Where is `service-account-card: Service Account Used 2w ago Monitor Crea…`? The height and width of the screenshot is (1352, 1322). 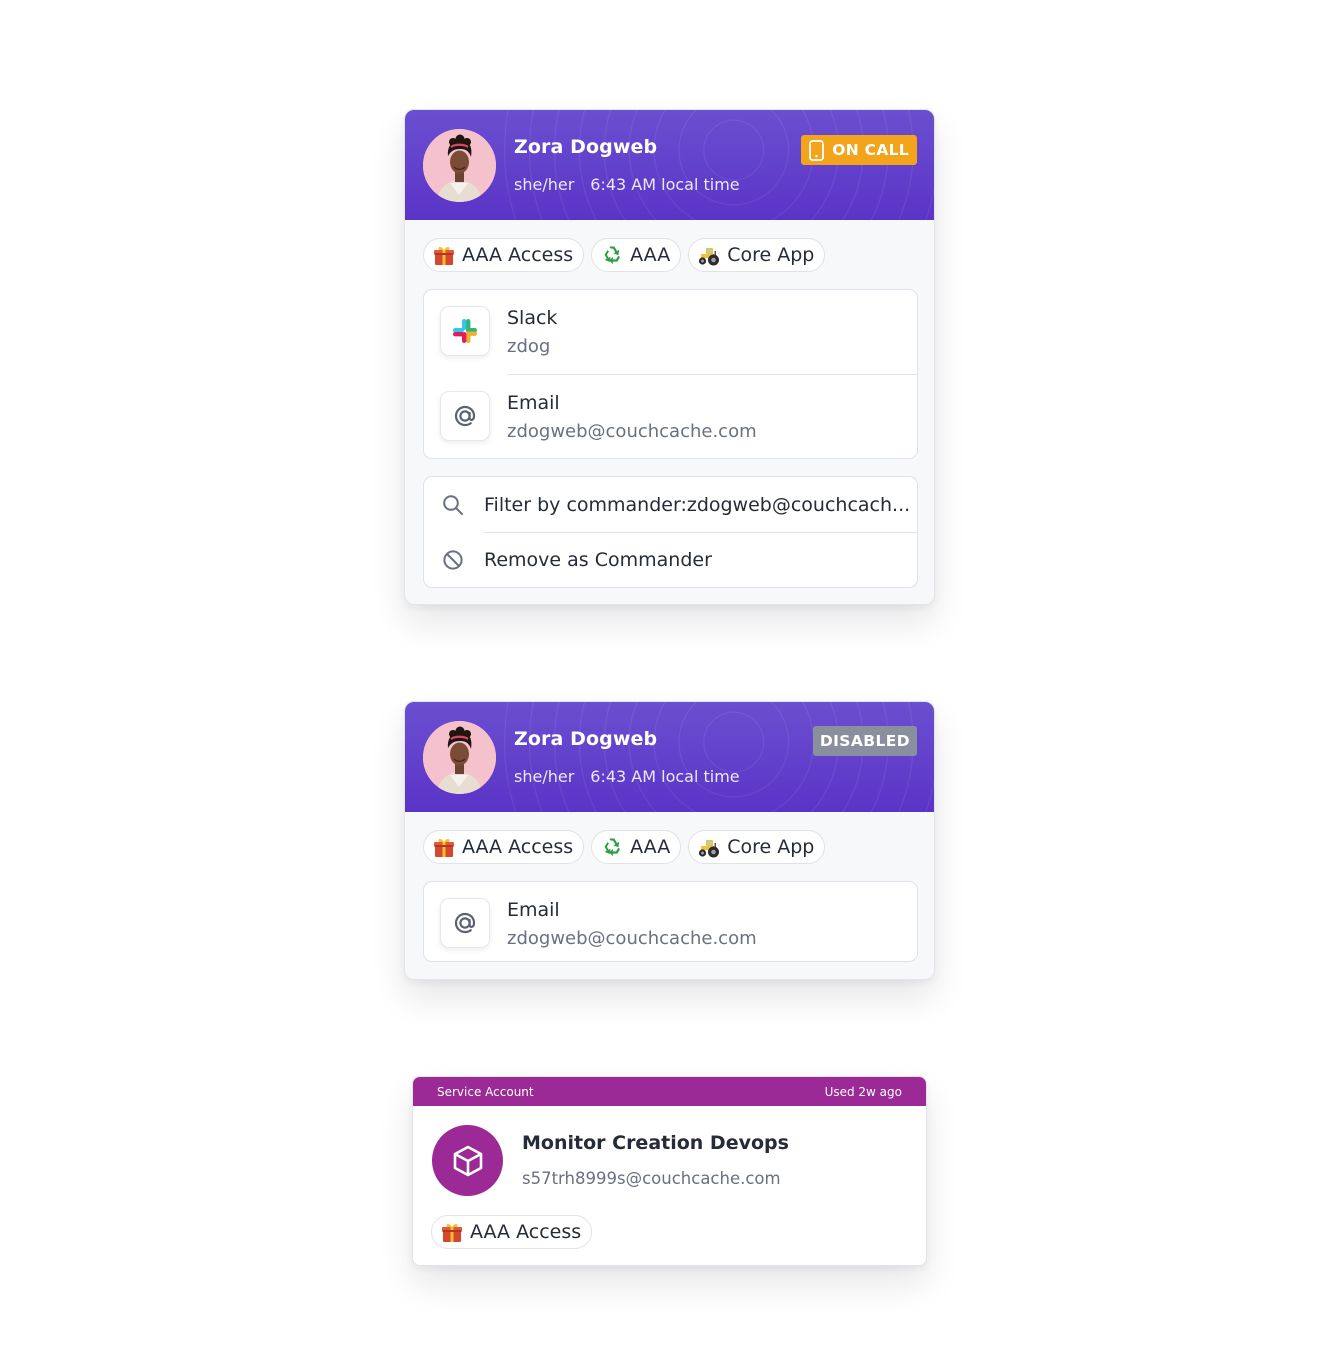
service-account-card: Service Account Used 2w ago Monitor Crea… is located at coordinates (669, 1171).